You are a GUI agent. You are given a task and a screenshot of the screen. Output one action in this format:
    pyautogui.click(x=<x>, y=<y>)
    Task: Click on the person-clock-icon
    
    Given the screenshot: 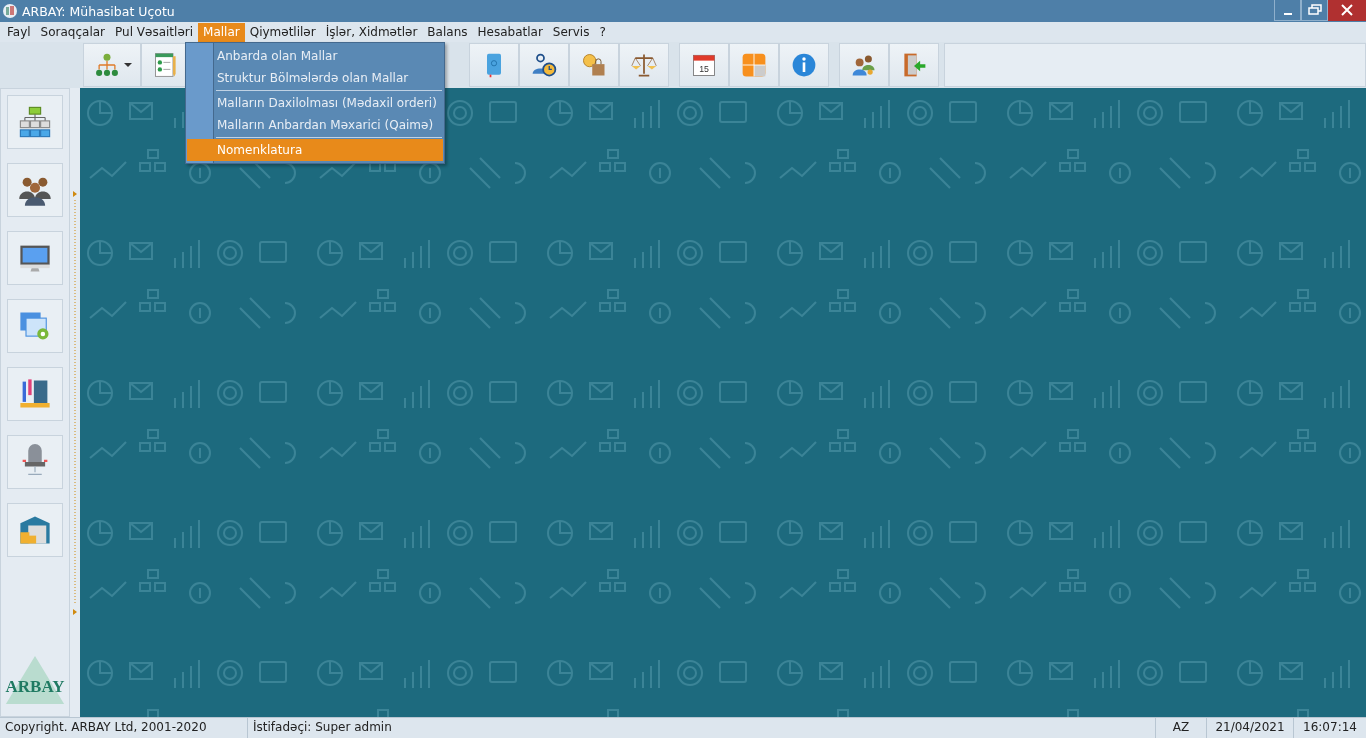 What is the action you would take?
    pyautogui.click(x=544, y=65)
    